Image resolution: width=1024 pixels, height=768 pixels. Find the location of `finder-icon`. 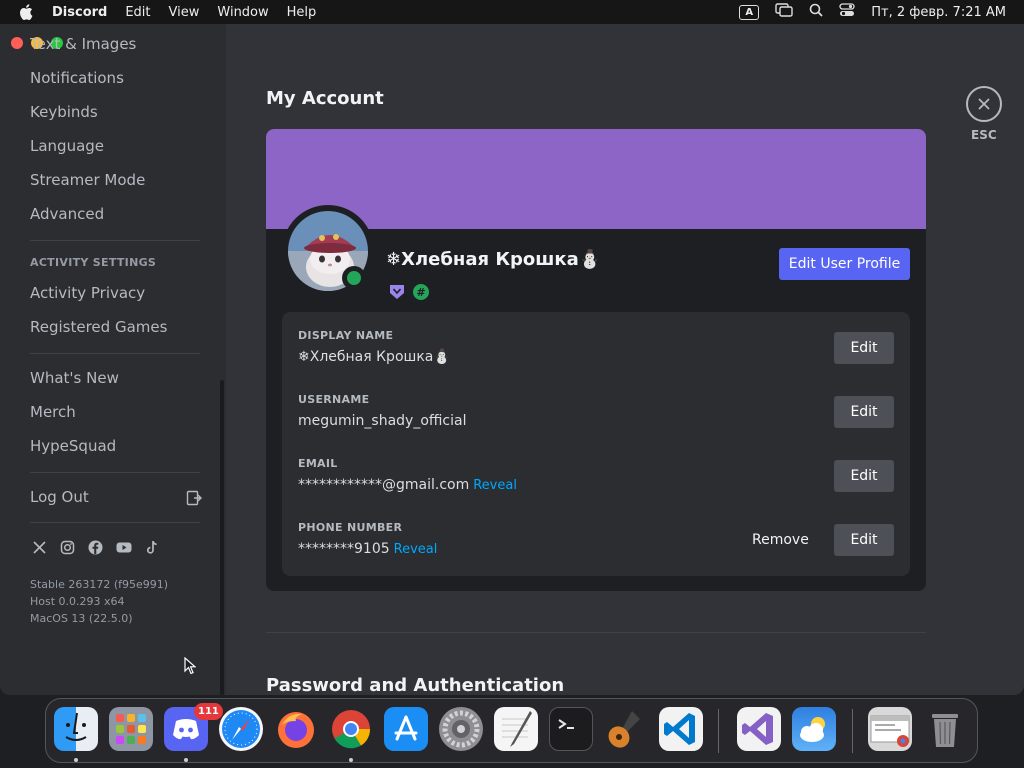

finder-icon is located at coordinates (76, 729).